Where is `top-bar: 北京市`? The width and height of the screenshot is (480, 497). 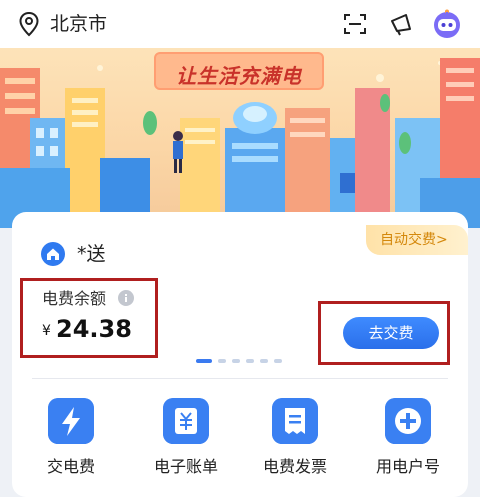 top-bar: 北京市 is located at coordinates (240, 24).